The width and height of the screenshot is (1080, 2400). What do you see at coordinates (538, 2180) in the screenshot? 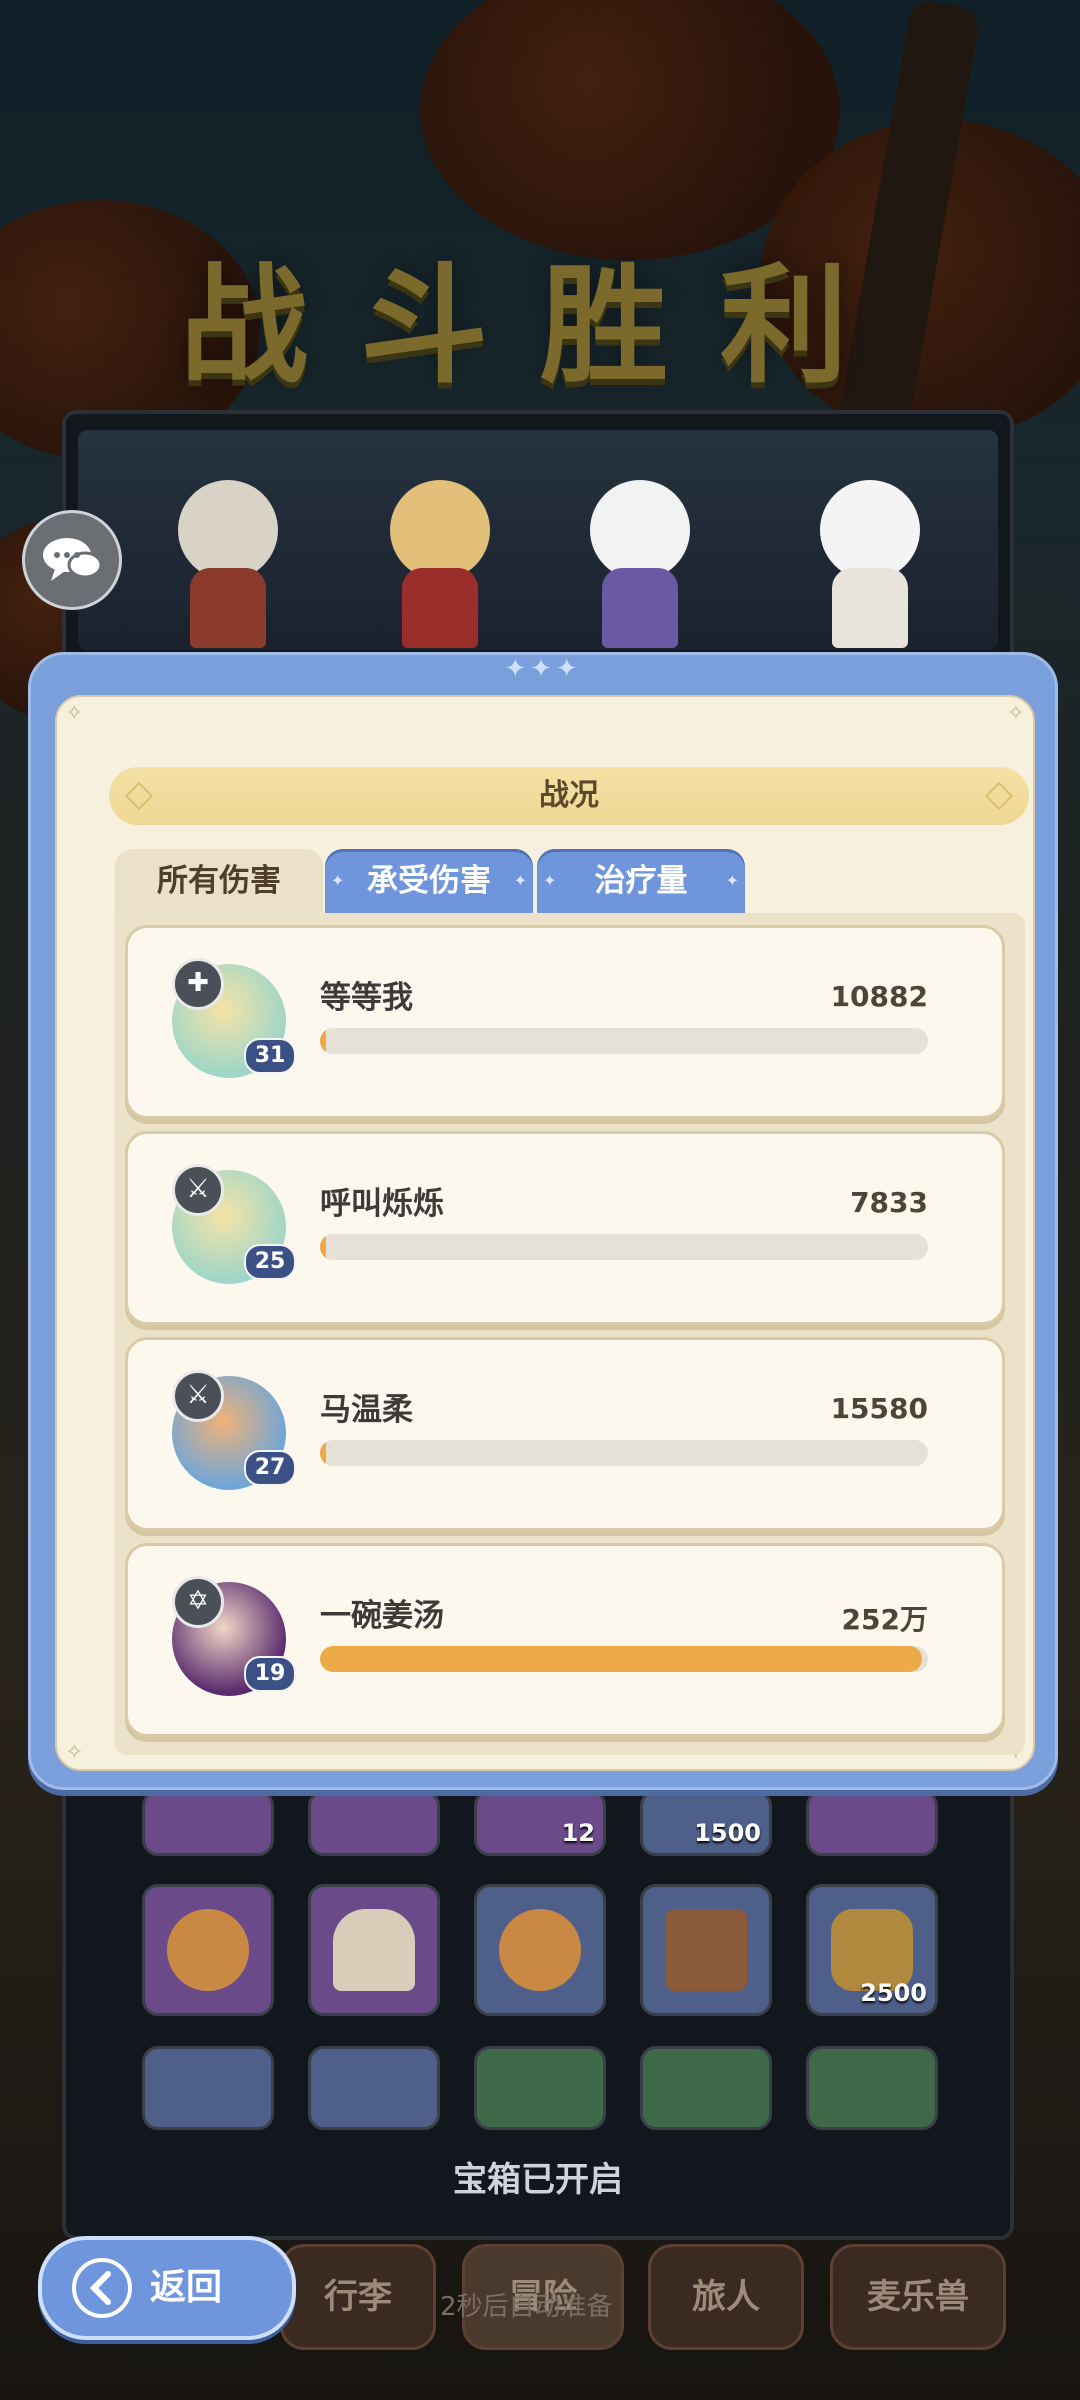
I see `chest-status: 宝箱已开启` at bounding box center [538, 2180].